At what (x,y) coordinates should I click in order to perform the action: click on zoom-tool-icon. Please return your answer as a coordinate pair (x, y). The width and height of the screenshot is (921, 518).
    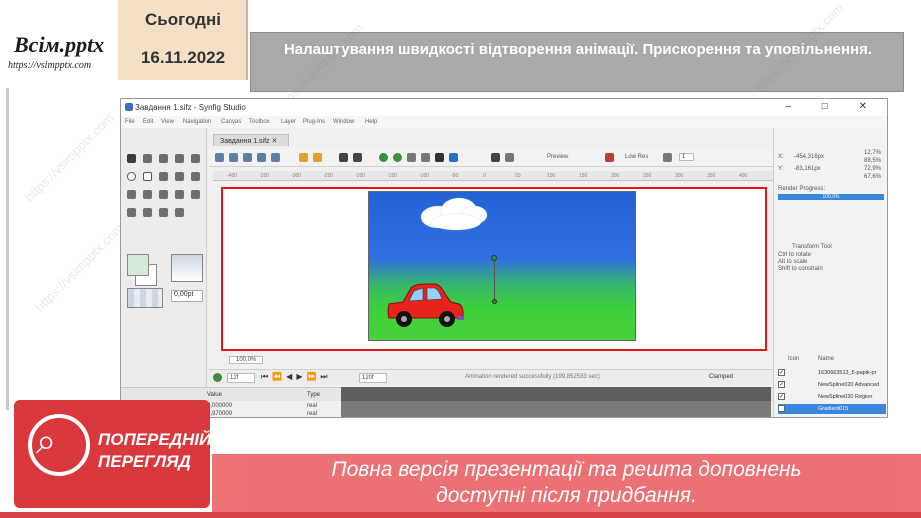
    Looking at the image, I should click on (179, 212).